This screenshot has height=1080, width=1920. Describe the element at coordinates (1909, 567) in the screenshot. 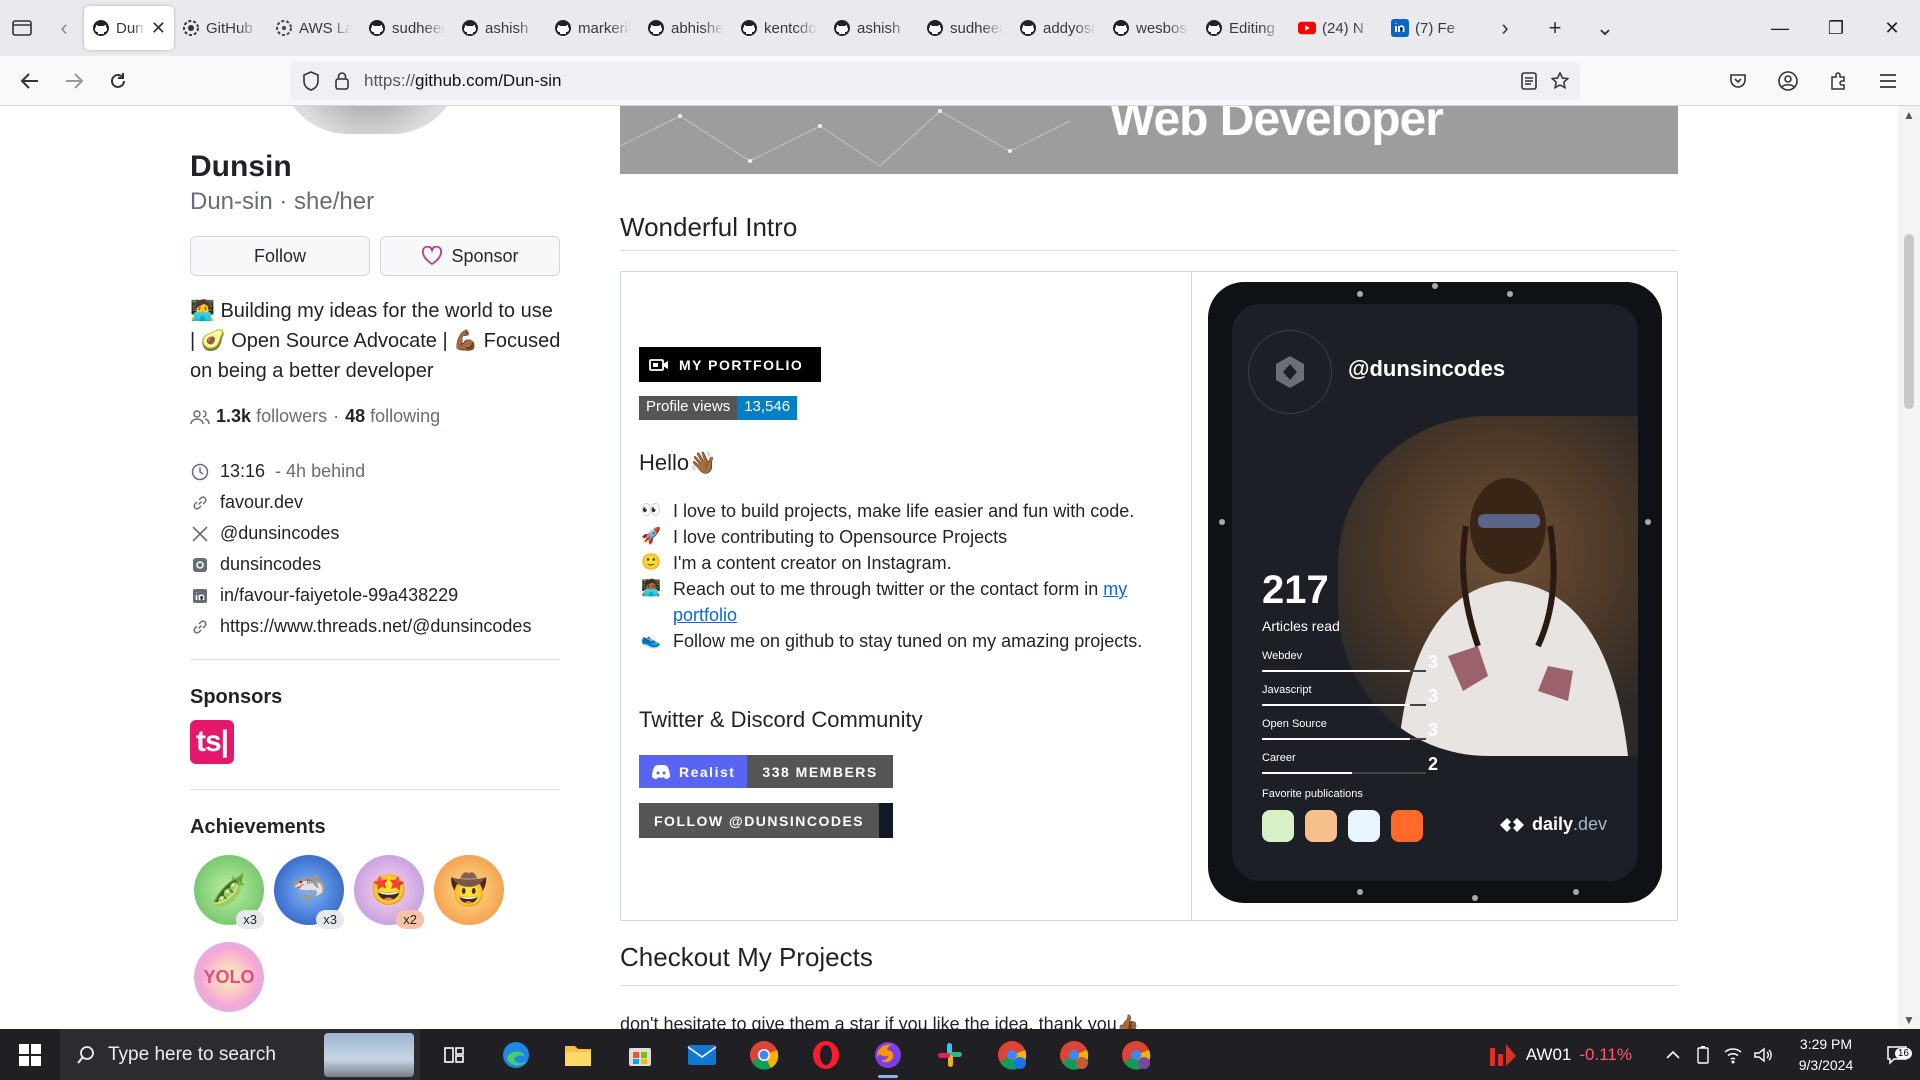

I see `page-scrollbar: ▲ ▼` at that location.